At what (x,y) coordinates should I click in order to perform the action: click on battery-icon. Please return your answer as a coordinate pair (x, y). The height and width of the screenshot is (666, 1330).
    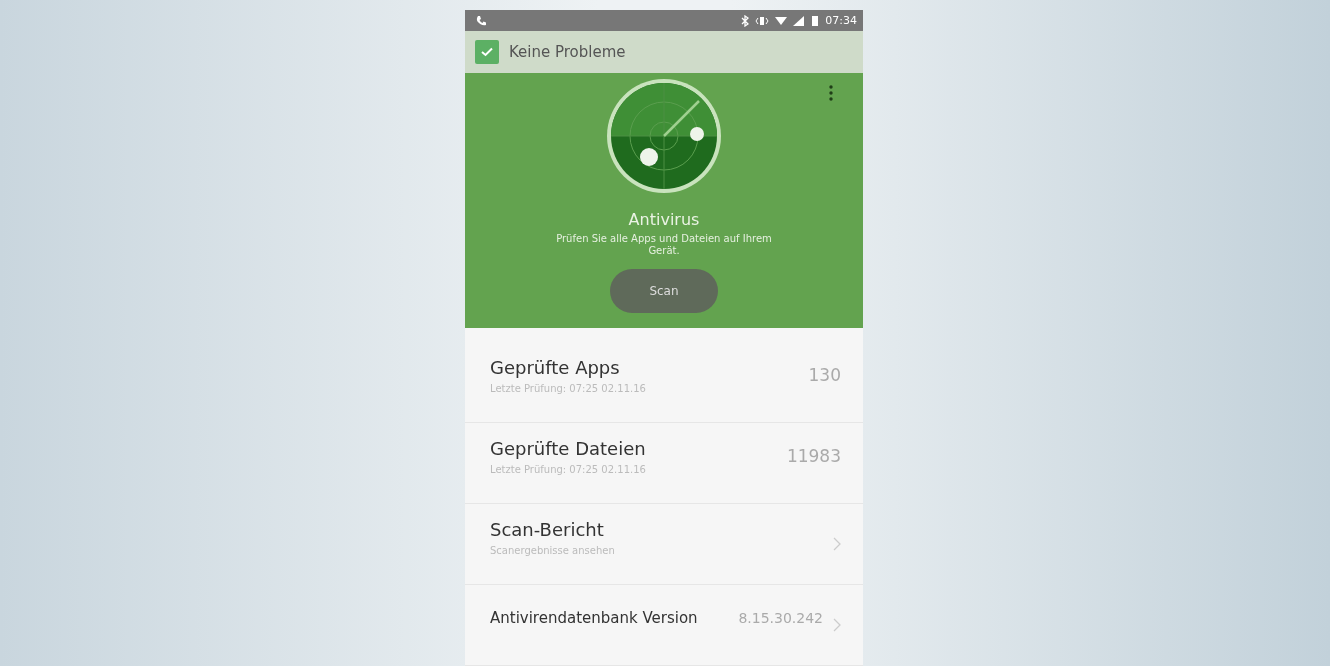
    Looking at the image, I should click on (815, 20).